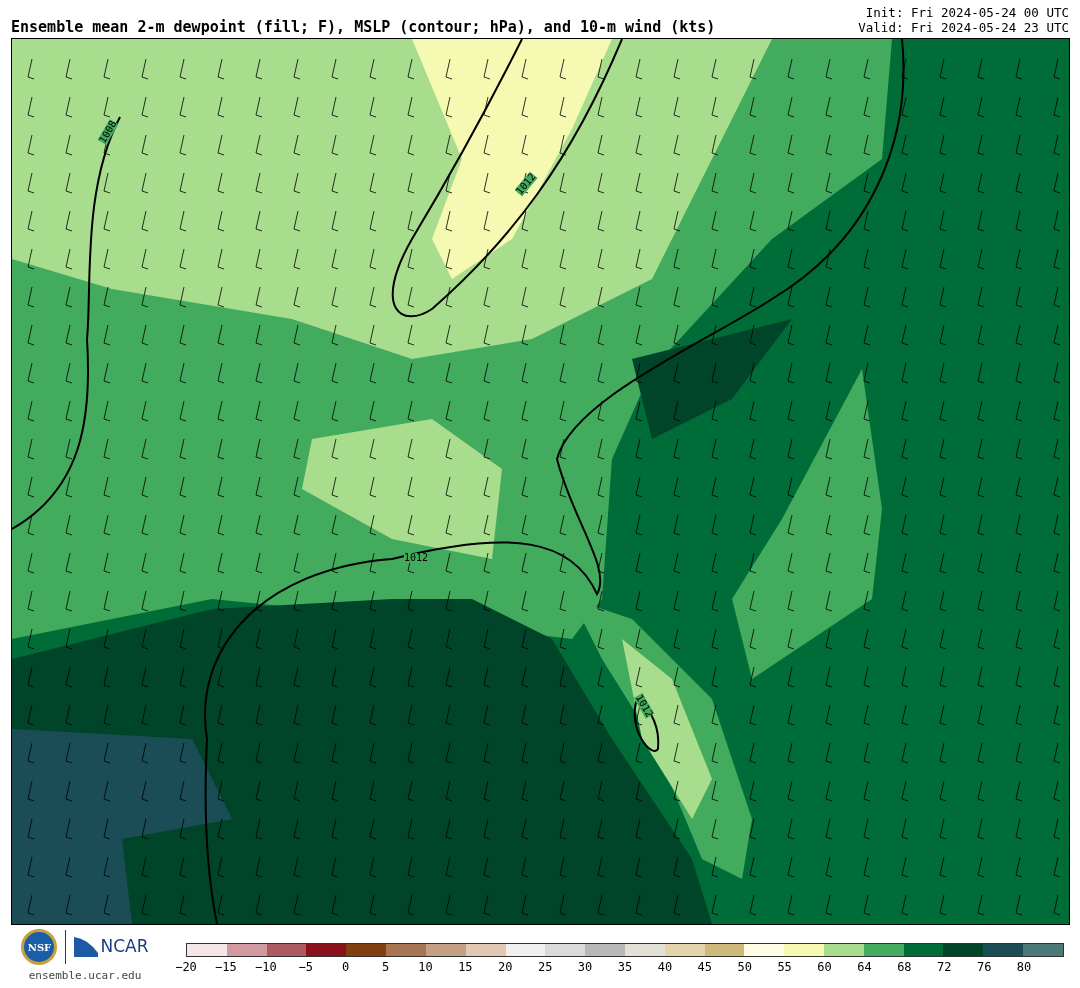 The height and width of the screenshot is (988, 1080). I want to click on colorbar-tick-label: 55, so click(784, 967).